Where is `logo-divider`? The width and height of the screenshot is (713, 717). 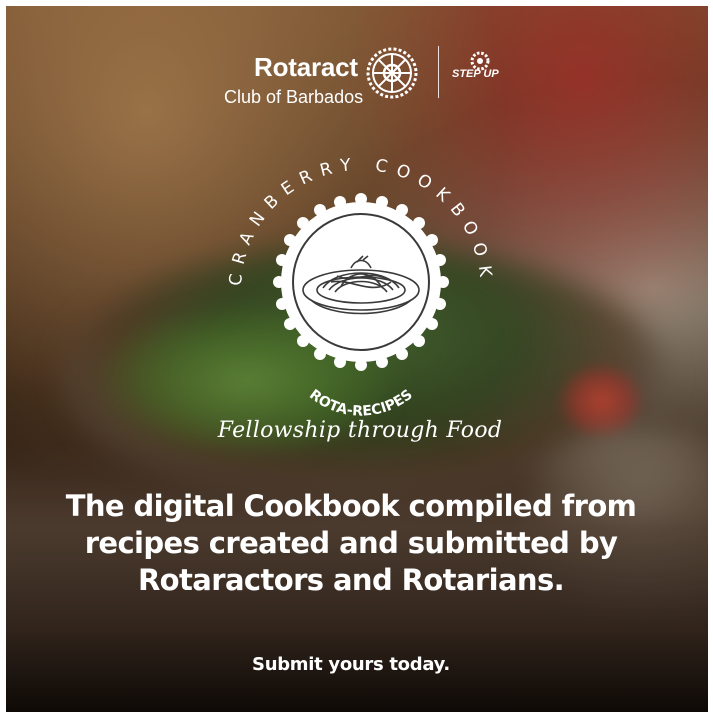 logo-divider is located at coordinates (438, 72).